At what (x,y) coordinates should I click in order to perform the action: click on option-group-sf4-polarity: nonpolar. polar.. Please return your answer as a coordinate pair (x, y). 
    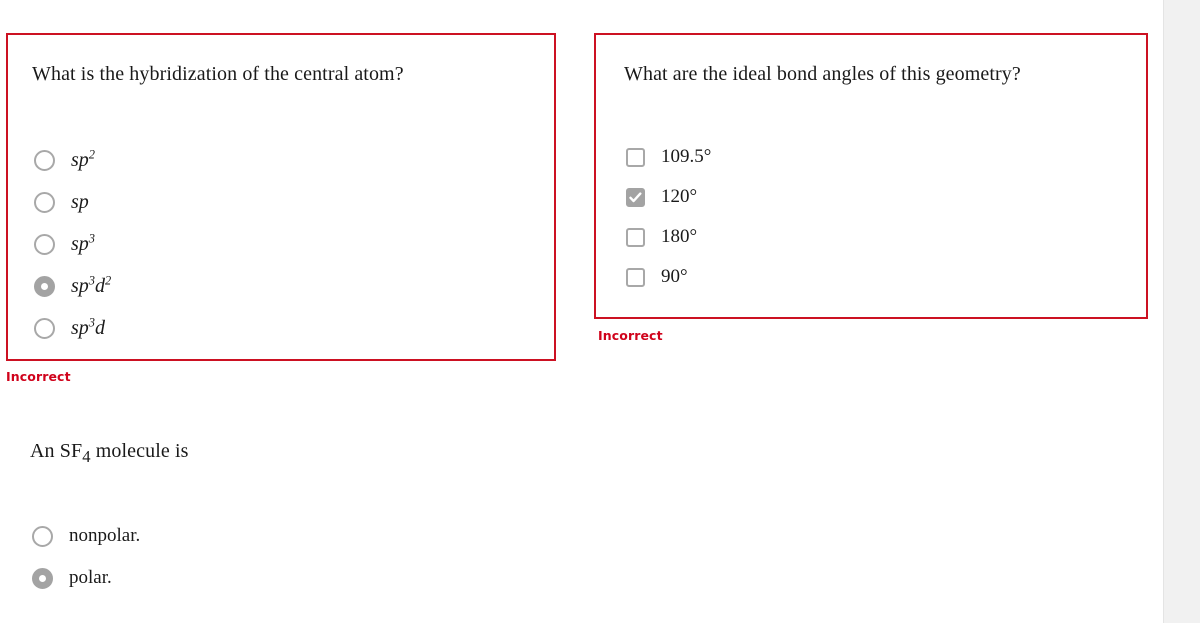
    Looking at the image, I should click on (299, 557).